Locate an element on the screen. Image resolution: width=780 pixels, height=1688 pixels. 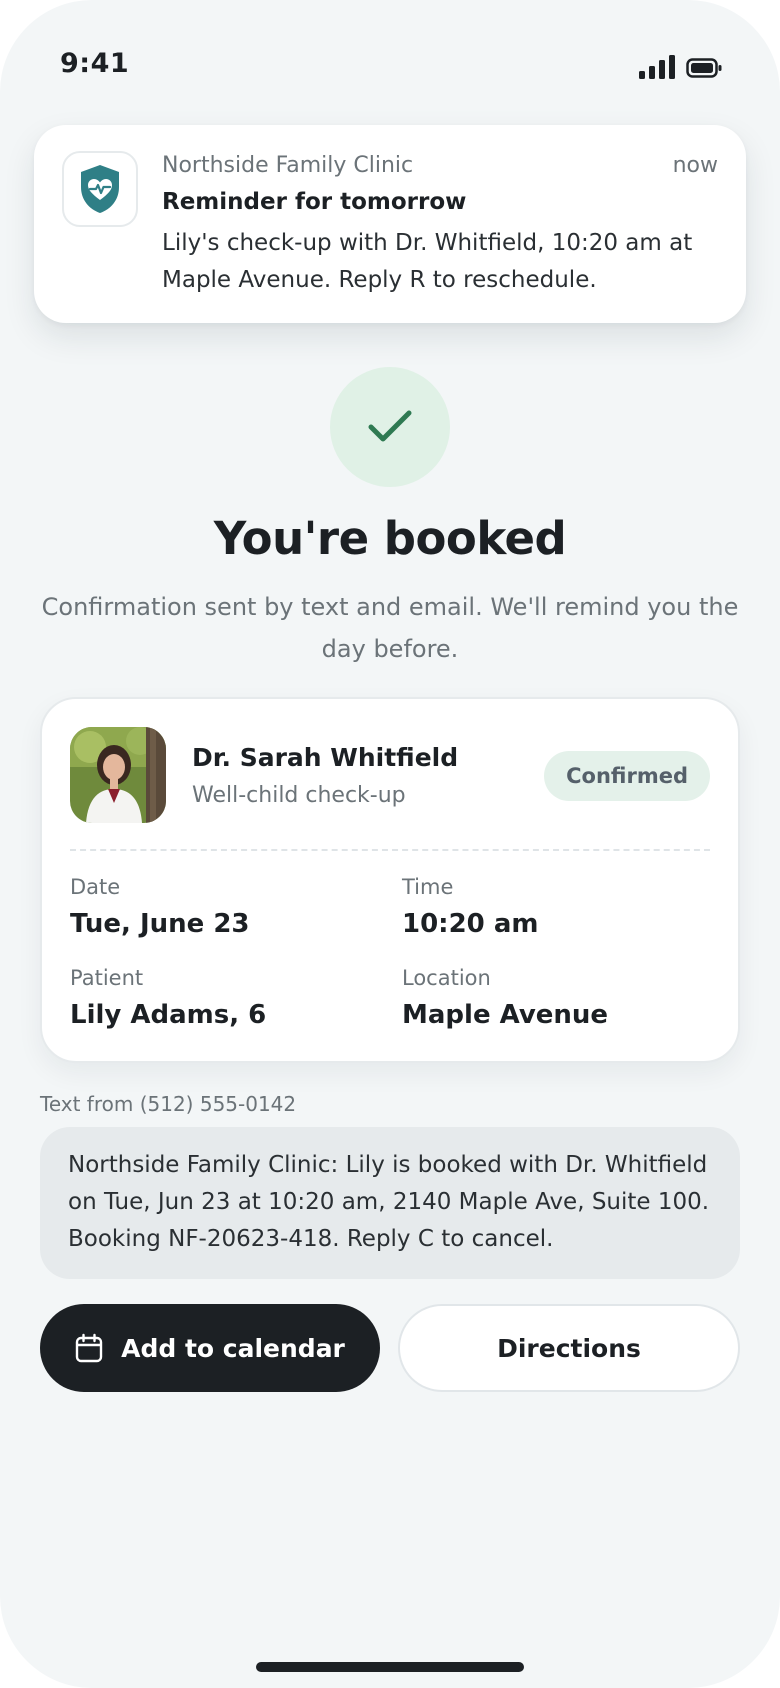
calendar-icon is located at coordinates (89, 1348).